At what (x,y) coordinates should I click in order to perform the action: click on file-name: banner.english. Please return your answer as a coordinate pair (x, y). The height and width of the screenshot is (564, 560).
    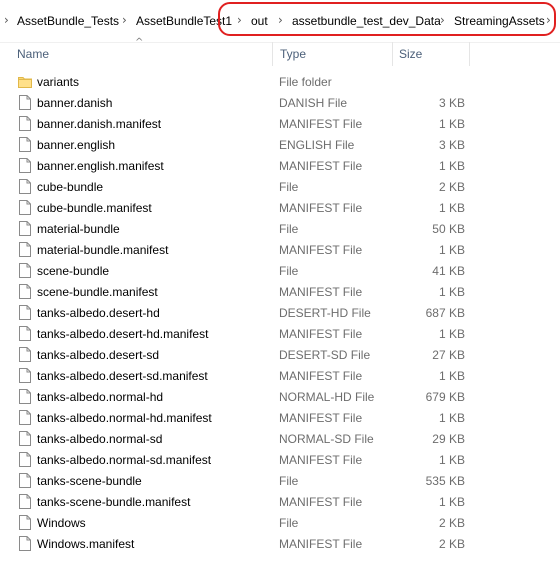
    Looking at the image, I should click on (76, 145).